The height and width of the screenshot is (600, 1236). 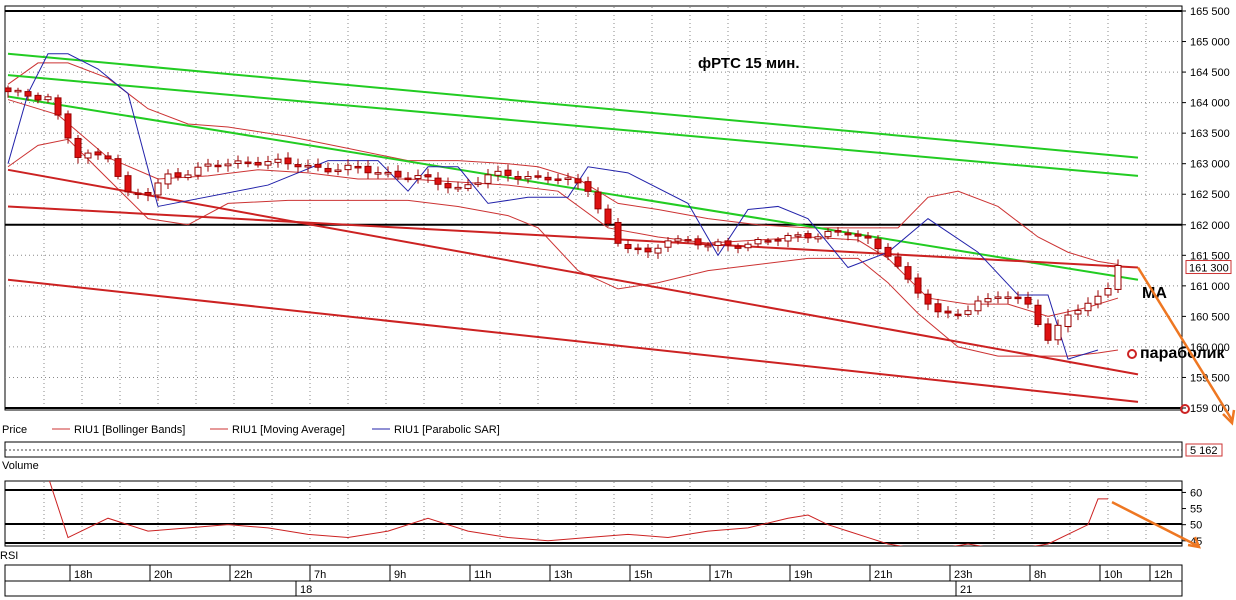 What do you see at coordinates (1182, 353) in the screenshot?
I see `annotation-parabolic: параболик` at bounding box center [1182, 353].